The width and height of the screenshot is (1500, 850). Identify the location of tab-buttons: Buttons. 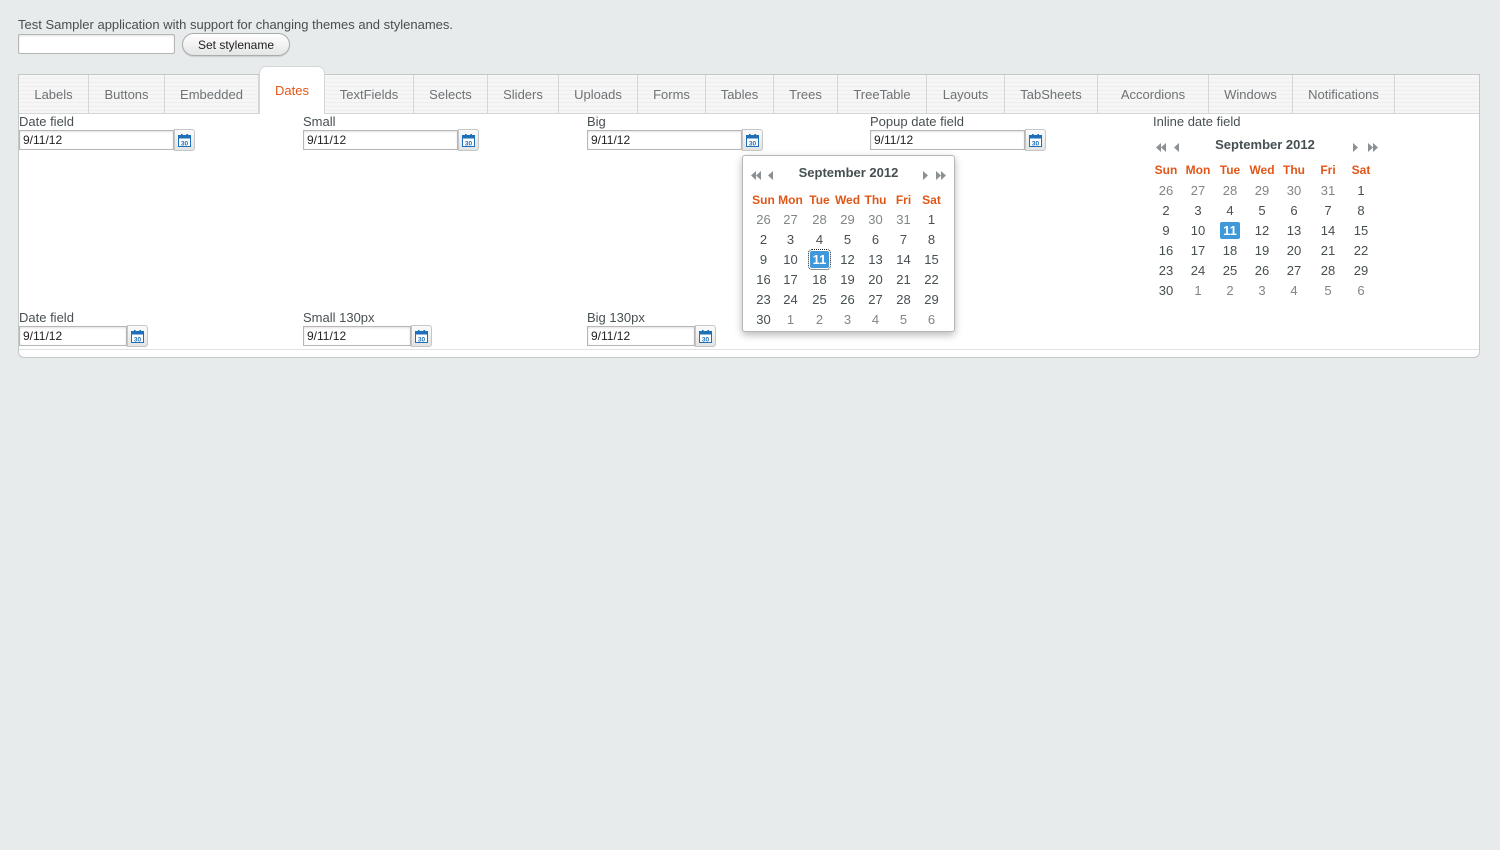
(127, 94).